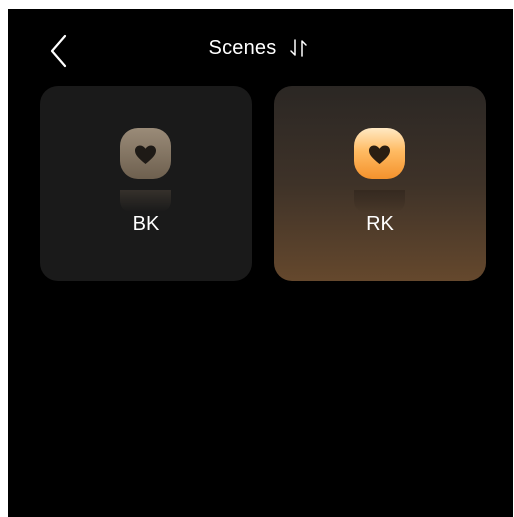  Describe the element at coordinates (242, 47) in the screenshot. I see `page-title: Scenes` at that location.